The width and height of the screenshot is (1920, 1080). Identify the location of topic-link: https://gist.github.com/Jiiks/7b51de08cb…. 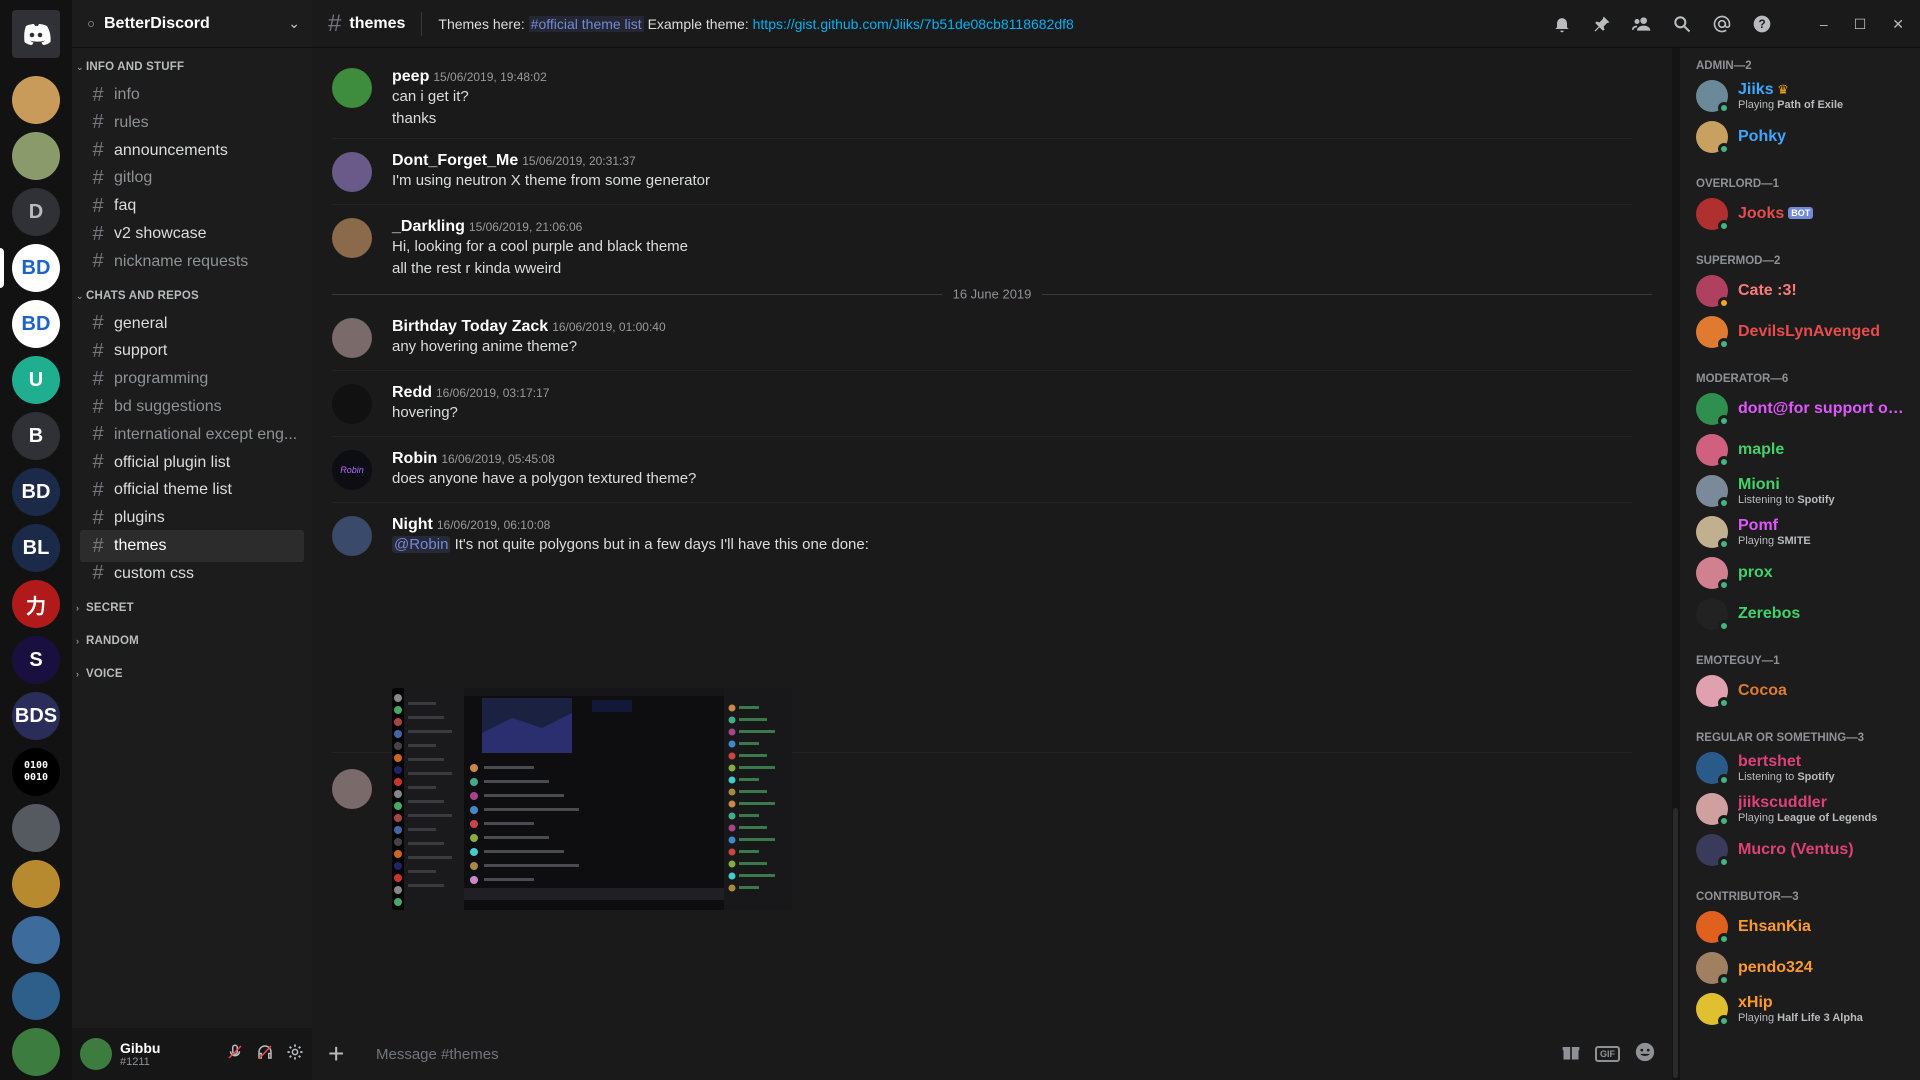
(913, 24).